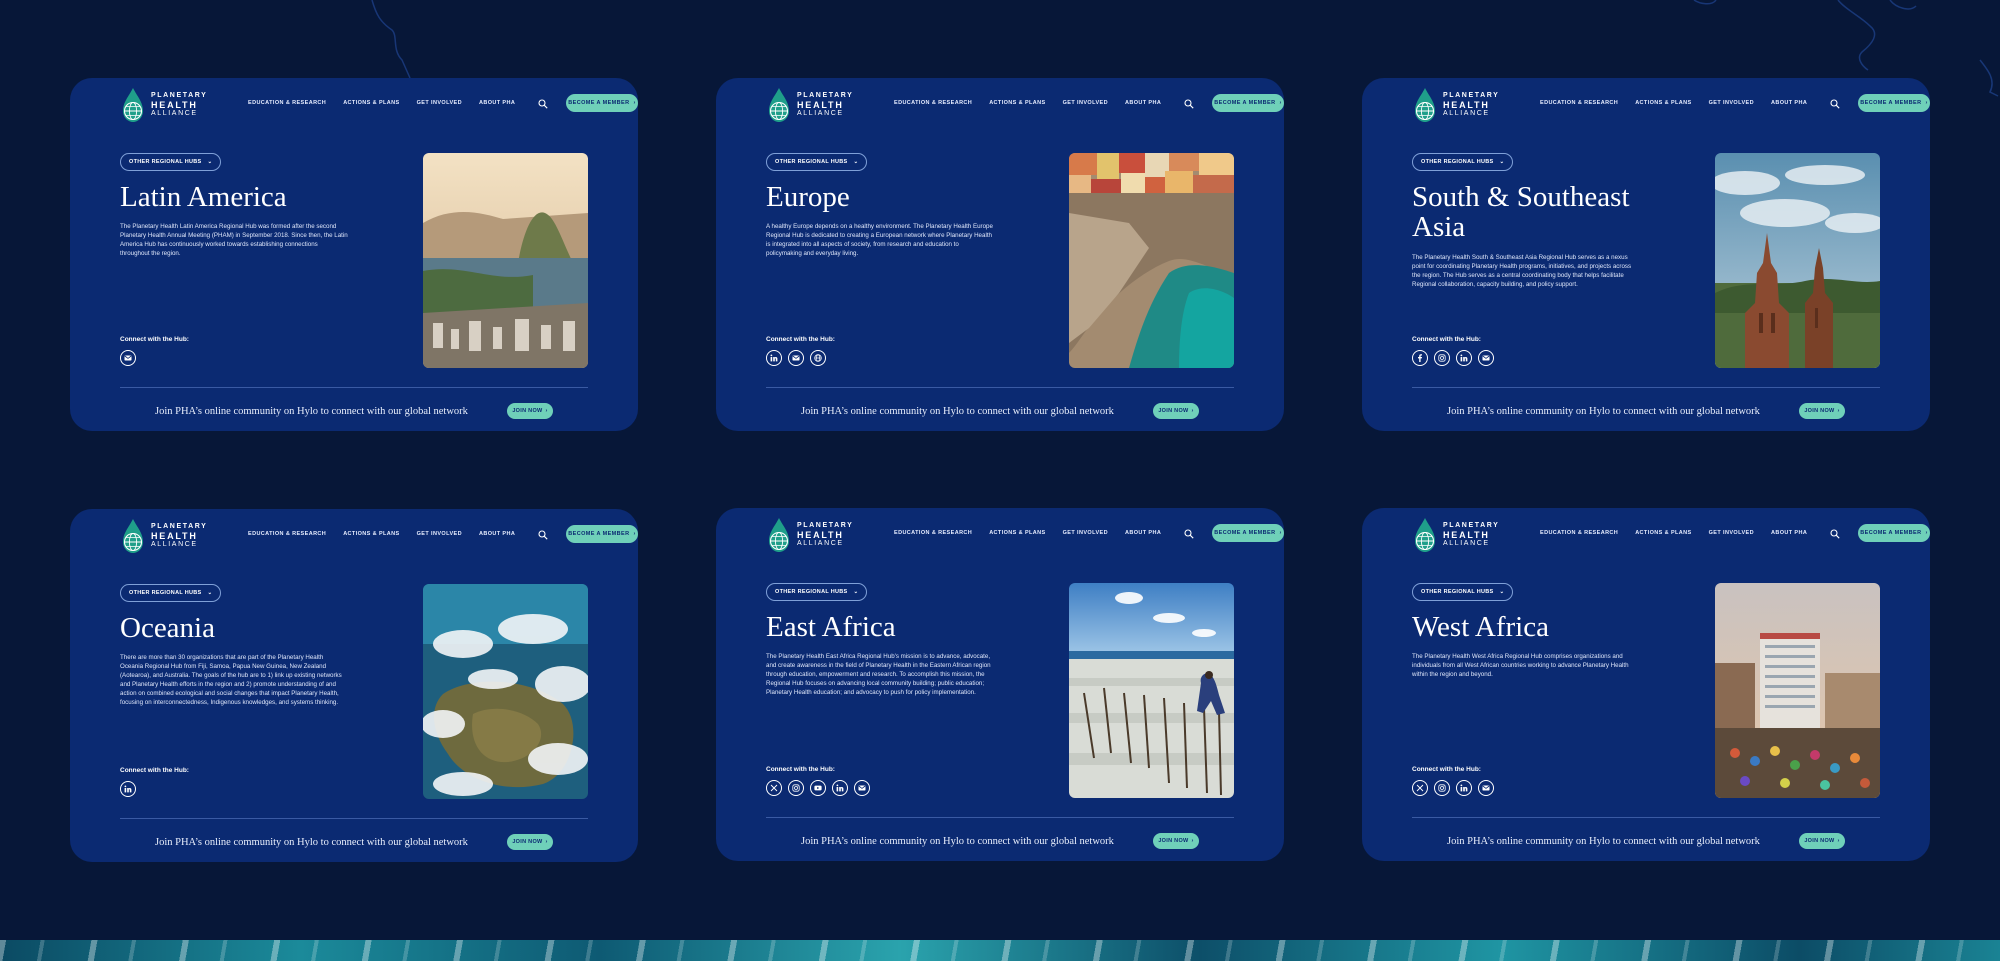 Image resolution: width=2000 pixels, height=961 pixels. What do you see at coordinates (1000, 950) in the screenshot?
I see `ocean-image-strip` at bounding box center [1000, 950].